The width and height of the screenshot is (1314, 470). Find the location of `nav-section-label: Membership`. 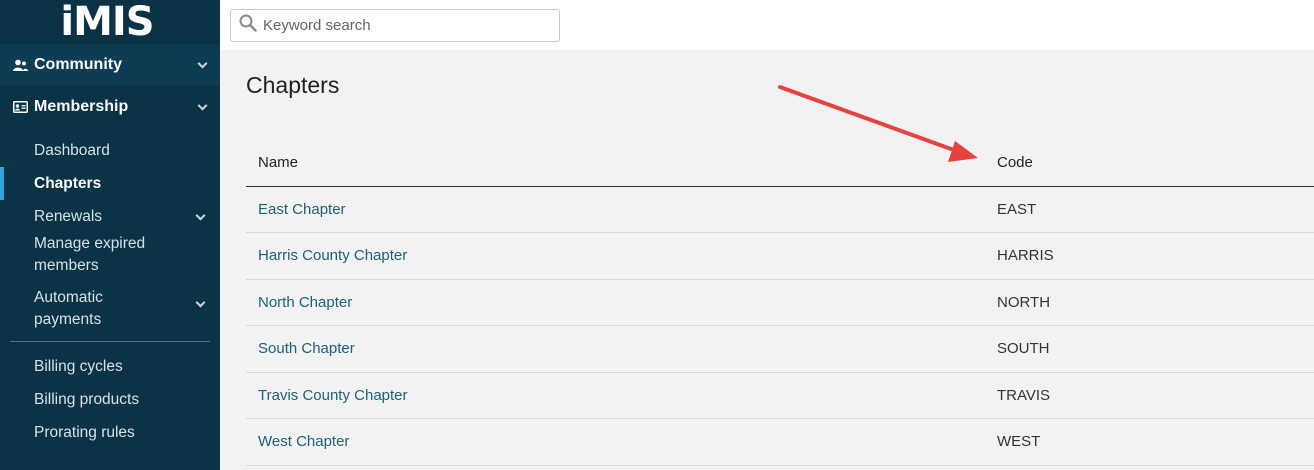

nav-section-label: Membership is located at coordinates (81, 106).